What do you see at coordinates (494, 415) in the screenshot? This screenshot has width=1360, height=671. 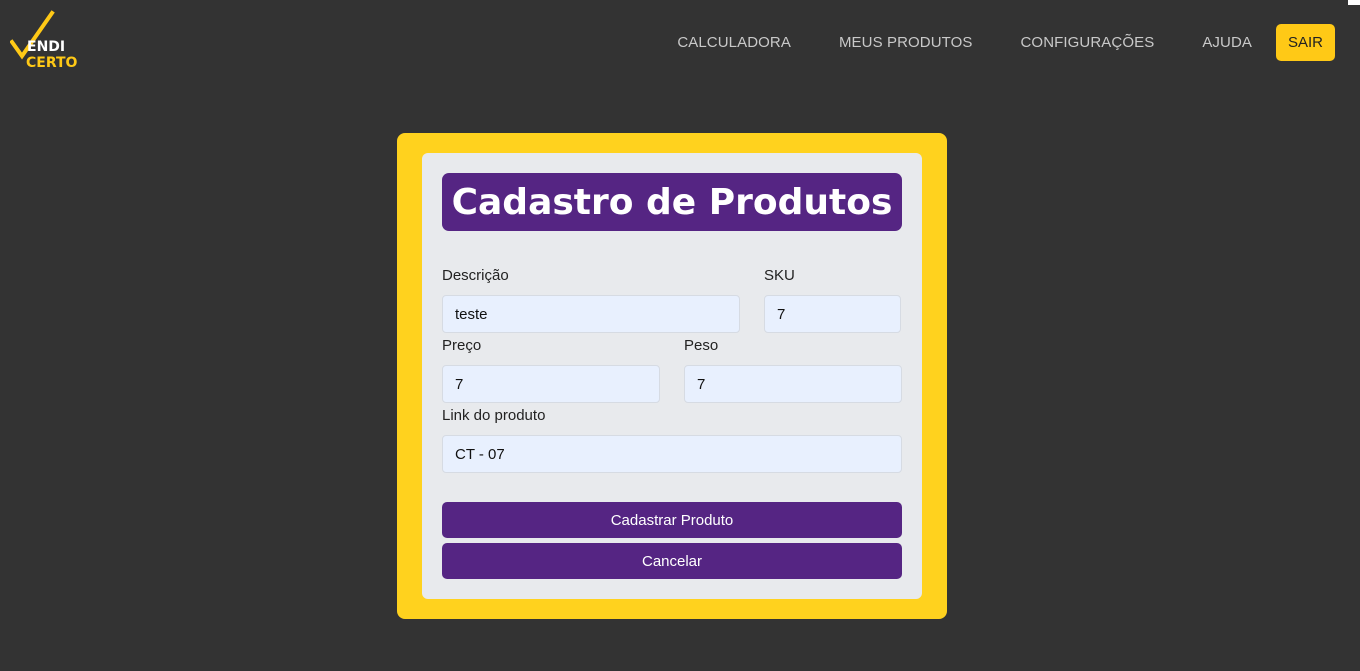 I see `link-label: Link do produto` at bounding box center [494, 415].